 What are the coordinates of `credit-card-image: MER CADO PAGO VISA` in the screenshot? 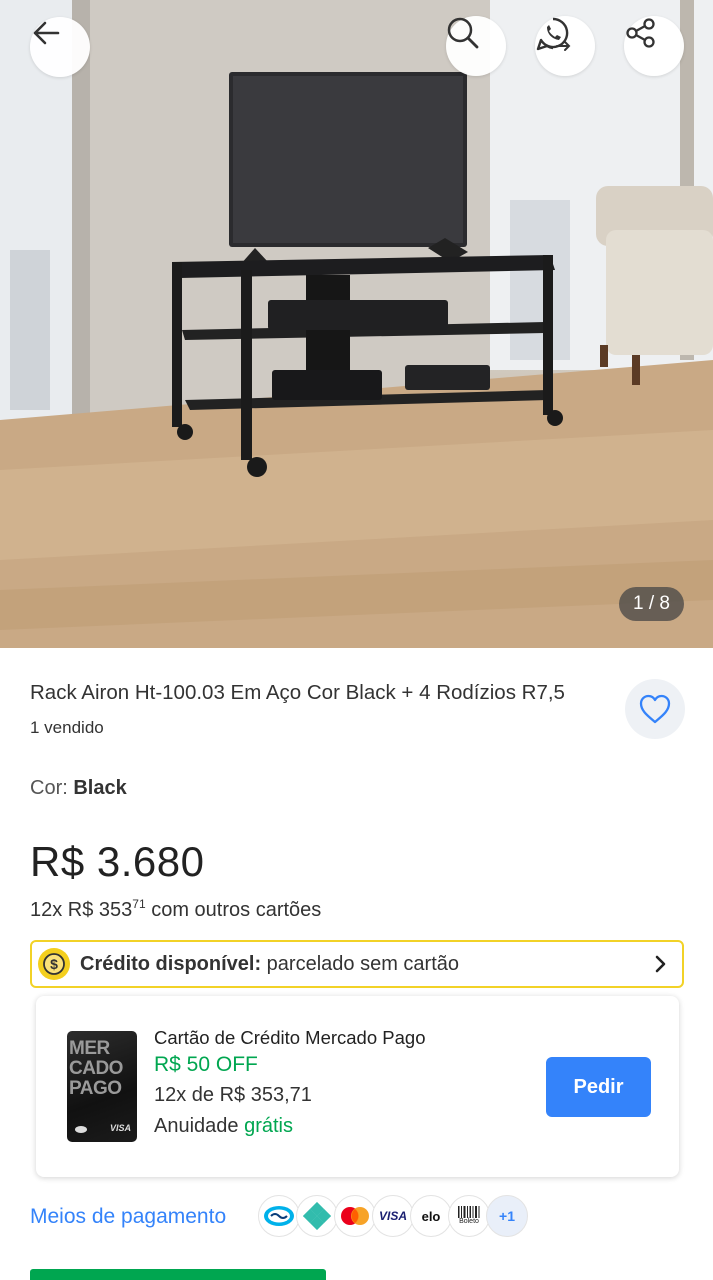 It's located at (102, 1086).